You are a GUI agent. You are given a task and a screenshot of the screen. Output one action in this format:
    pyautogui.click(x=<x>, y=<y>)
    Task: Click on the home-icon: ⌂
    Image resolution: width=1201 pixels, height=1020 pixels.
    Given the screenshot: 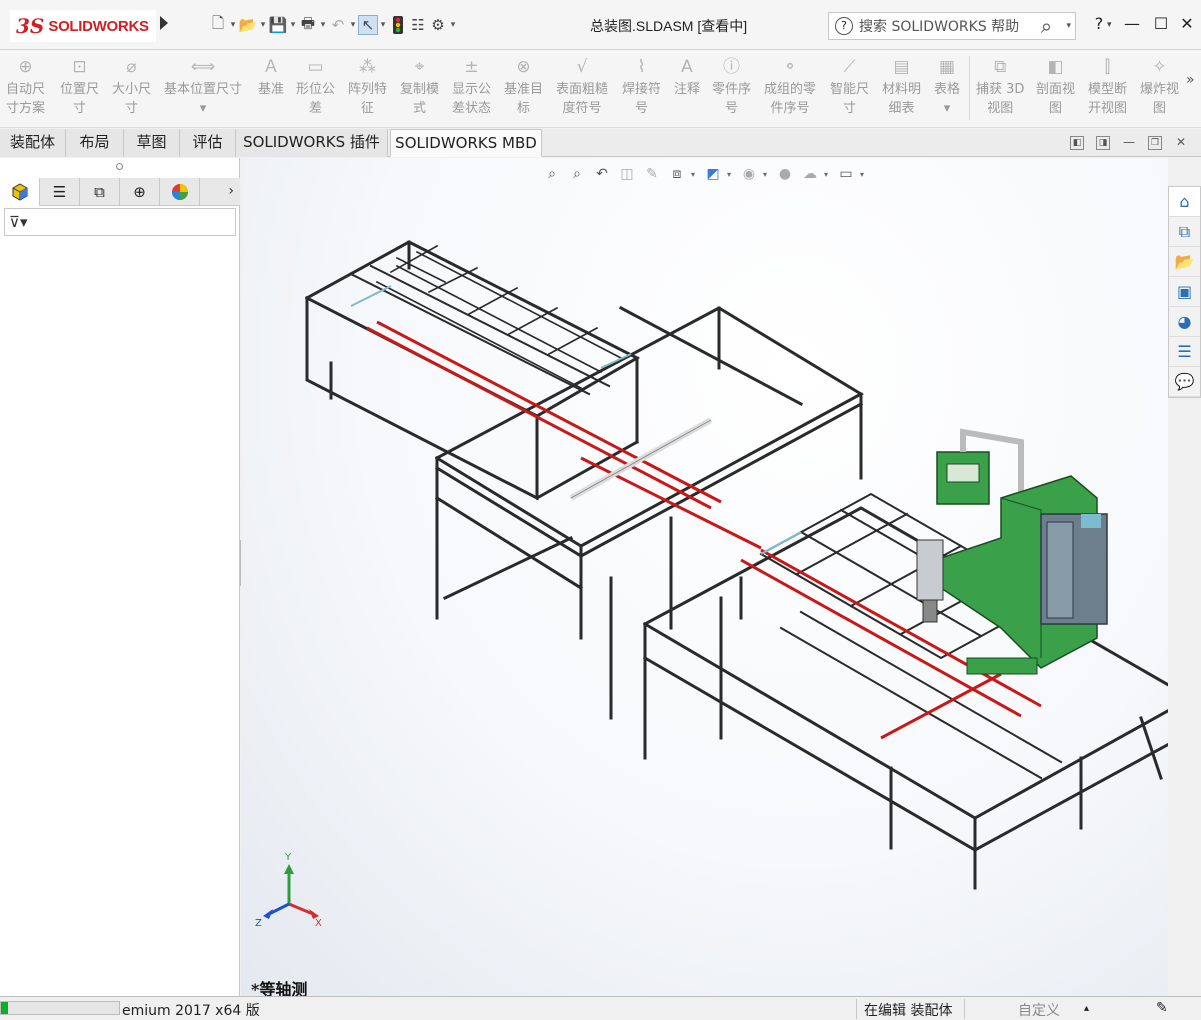 What is the action you would take?
    pyautogui.click(x=1184, y=202)
    